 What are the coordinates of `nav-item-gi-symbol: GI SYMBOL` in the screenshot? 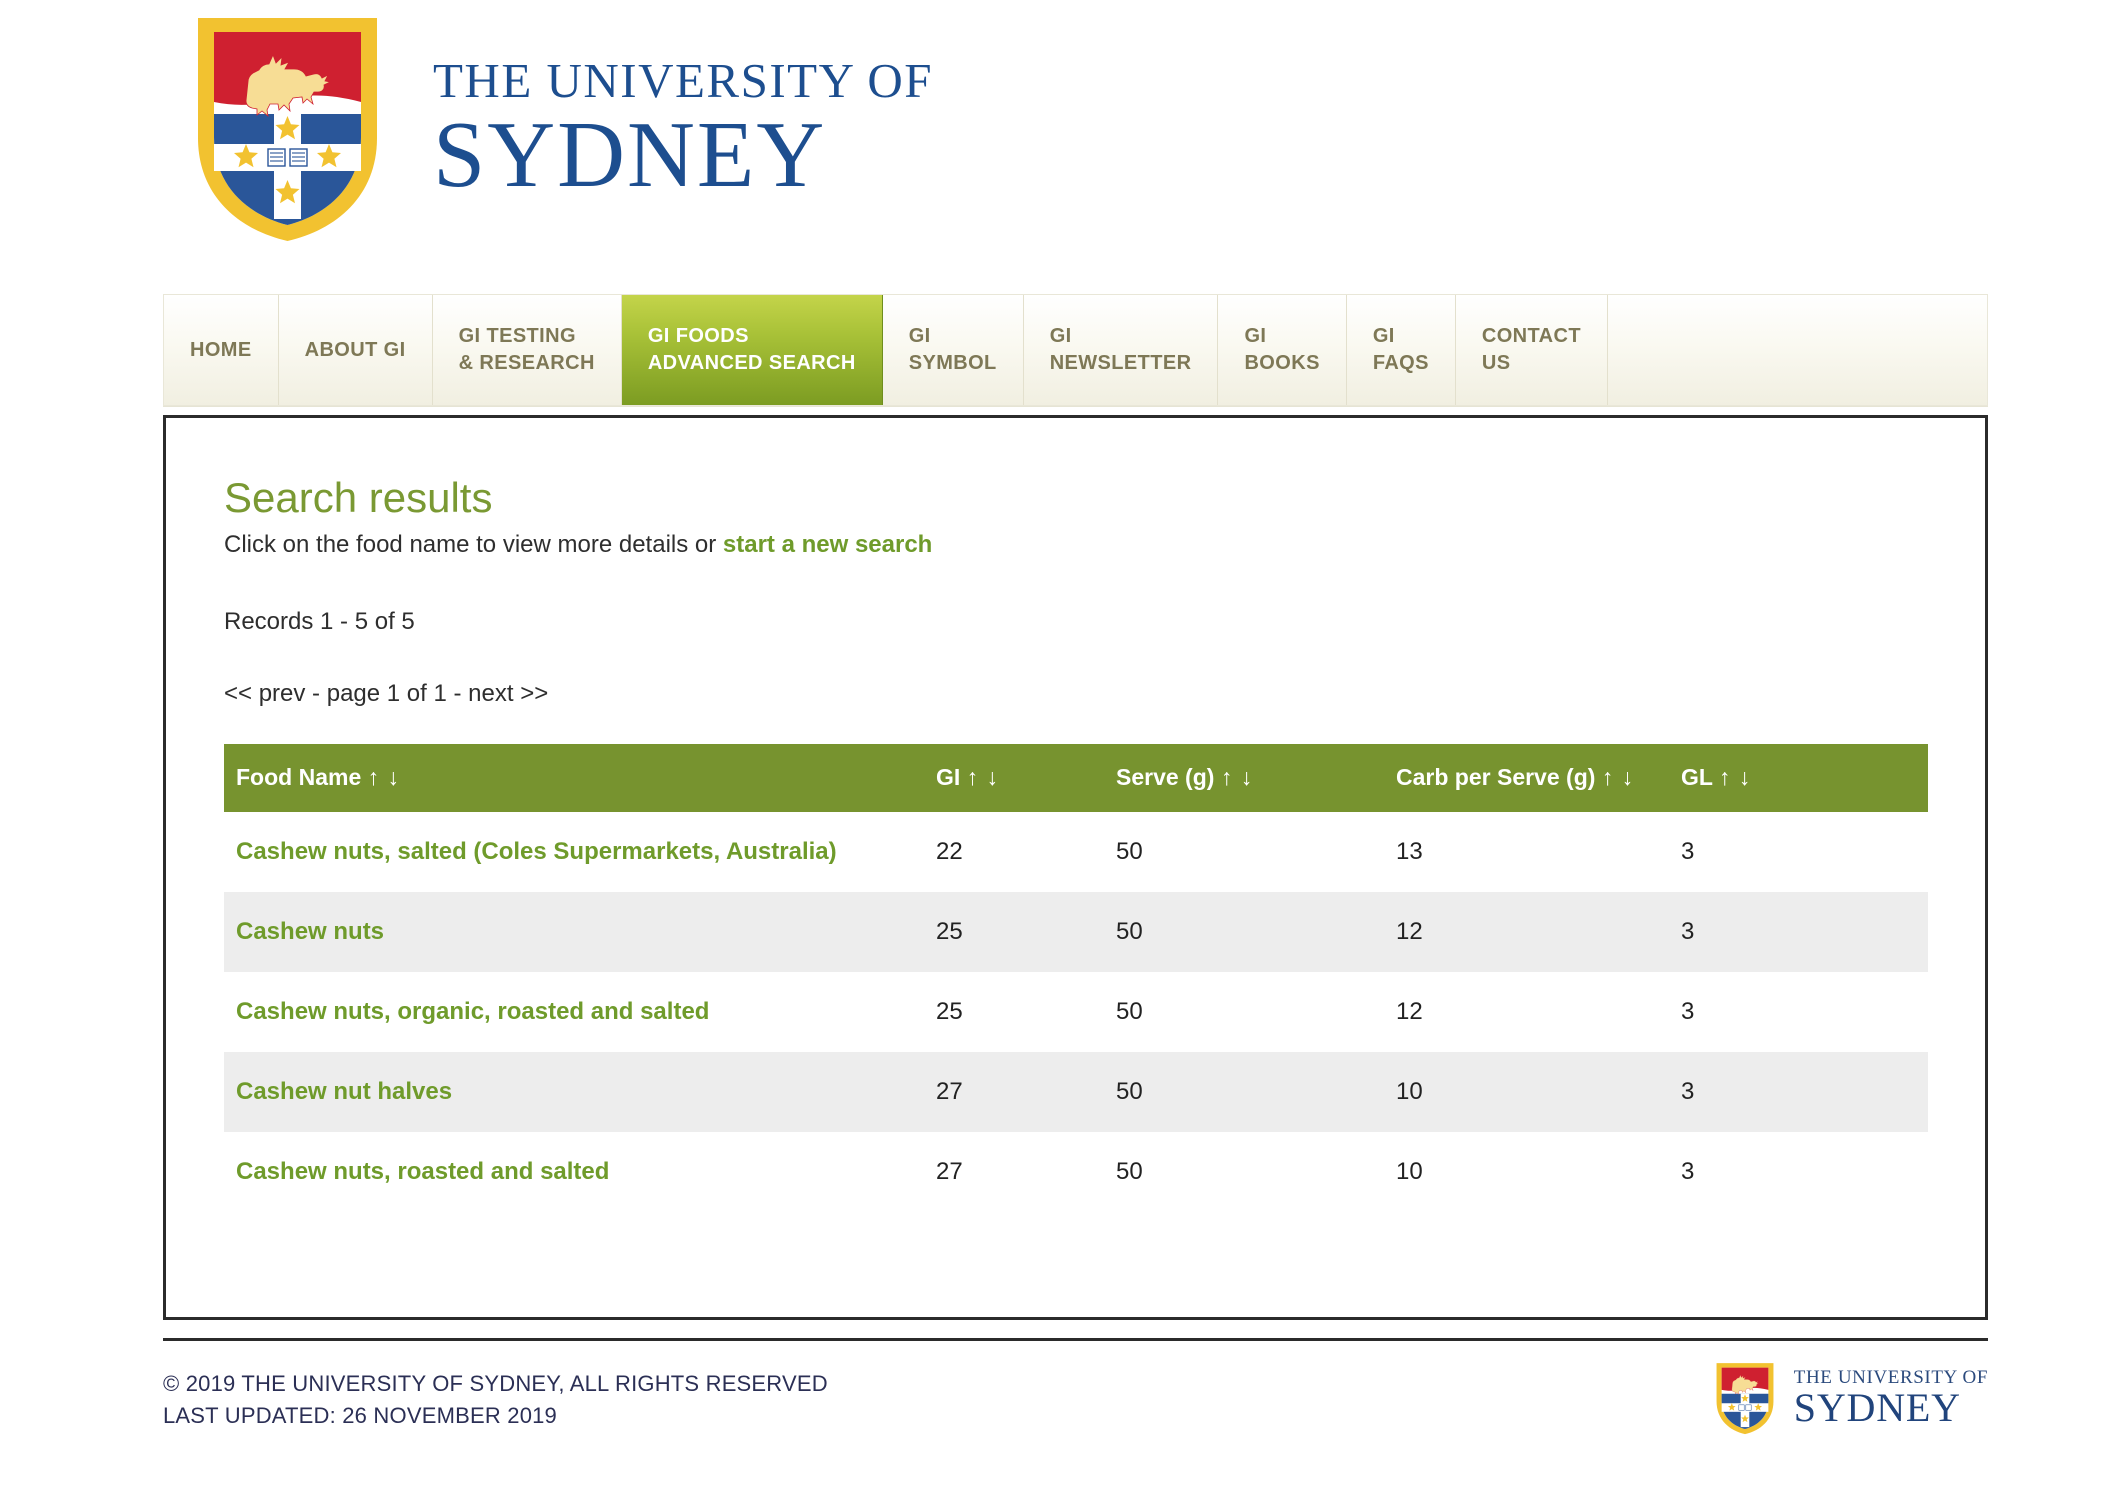 It's located at (953, 350).